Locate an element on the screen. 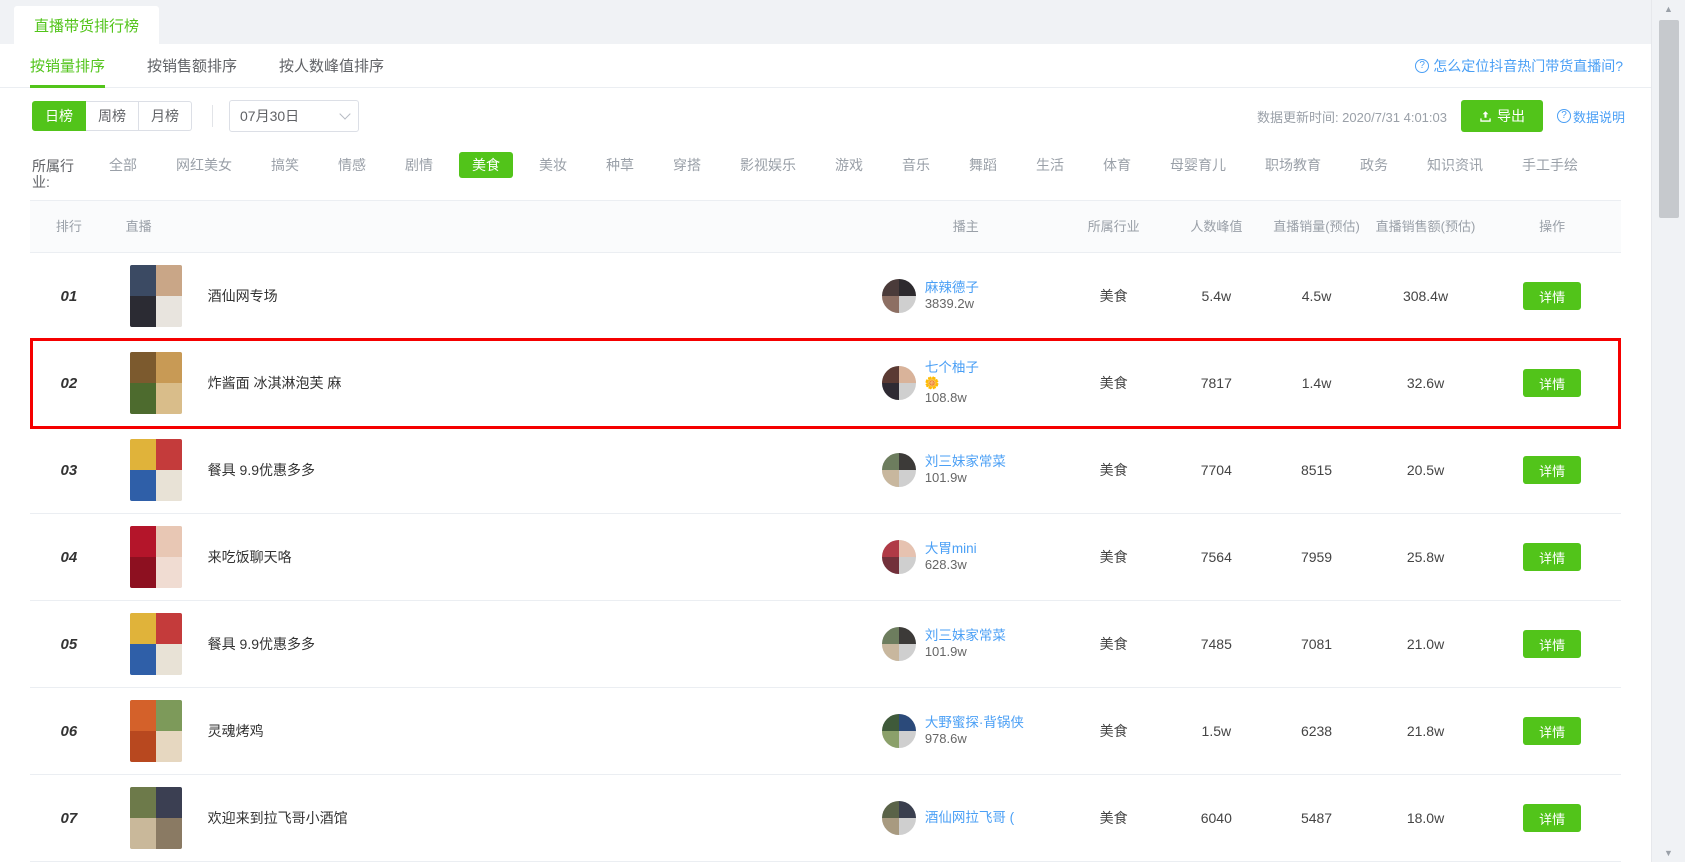  live-title: 来吃饭聊天咯 is located at coordinates (250, 557).